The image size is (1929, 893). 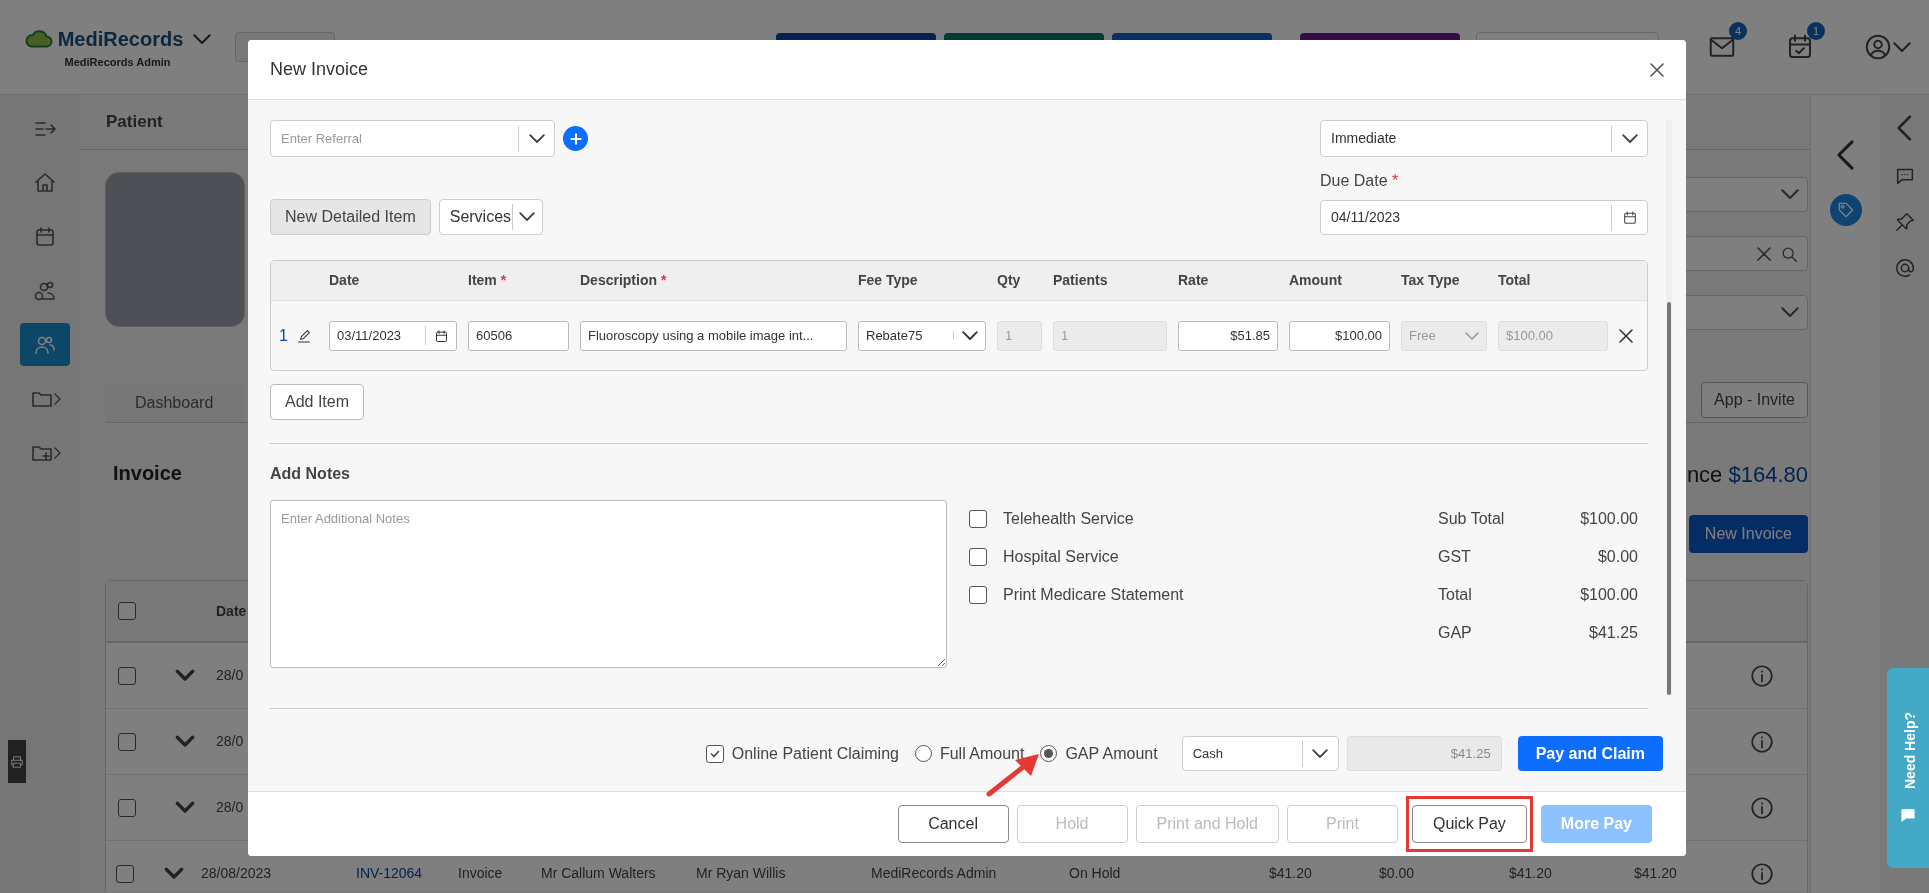 What do you see at coordinates (598, 873) in the screenshot?
I see `table-cell: Mr Callum Walters` at bounding box center [598, 873].